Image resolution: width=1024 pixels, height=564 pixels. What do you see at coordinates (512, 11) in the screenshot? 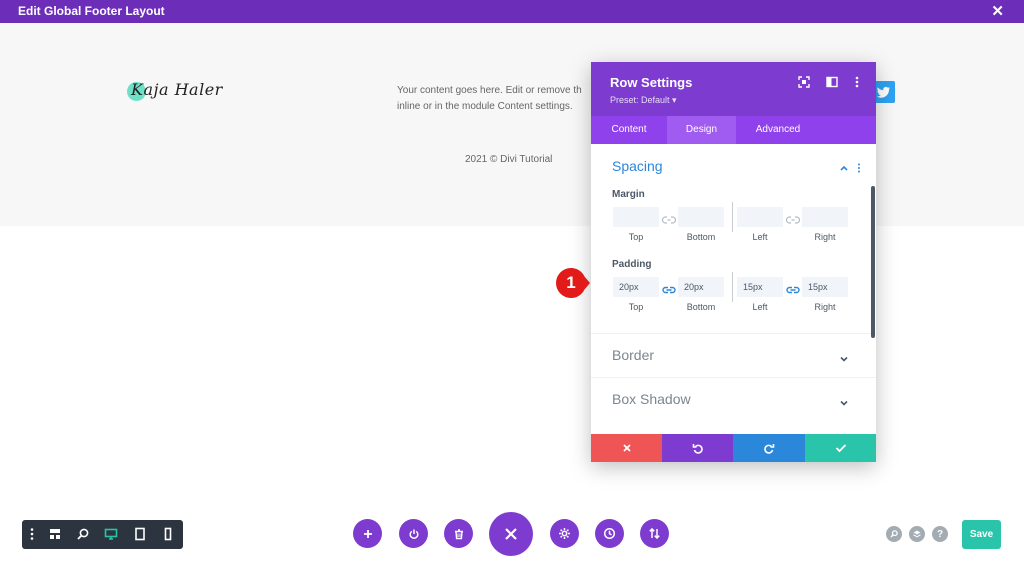
I see `top-bar: Edit Global Footer Layout ✕` at bounding box center [512, 11].